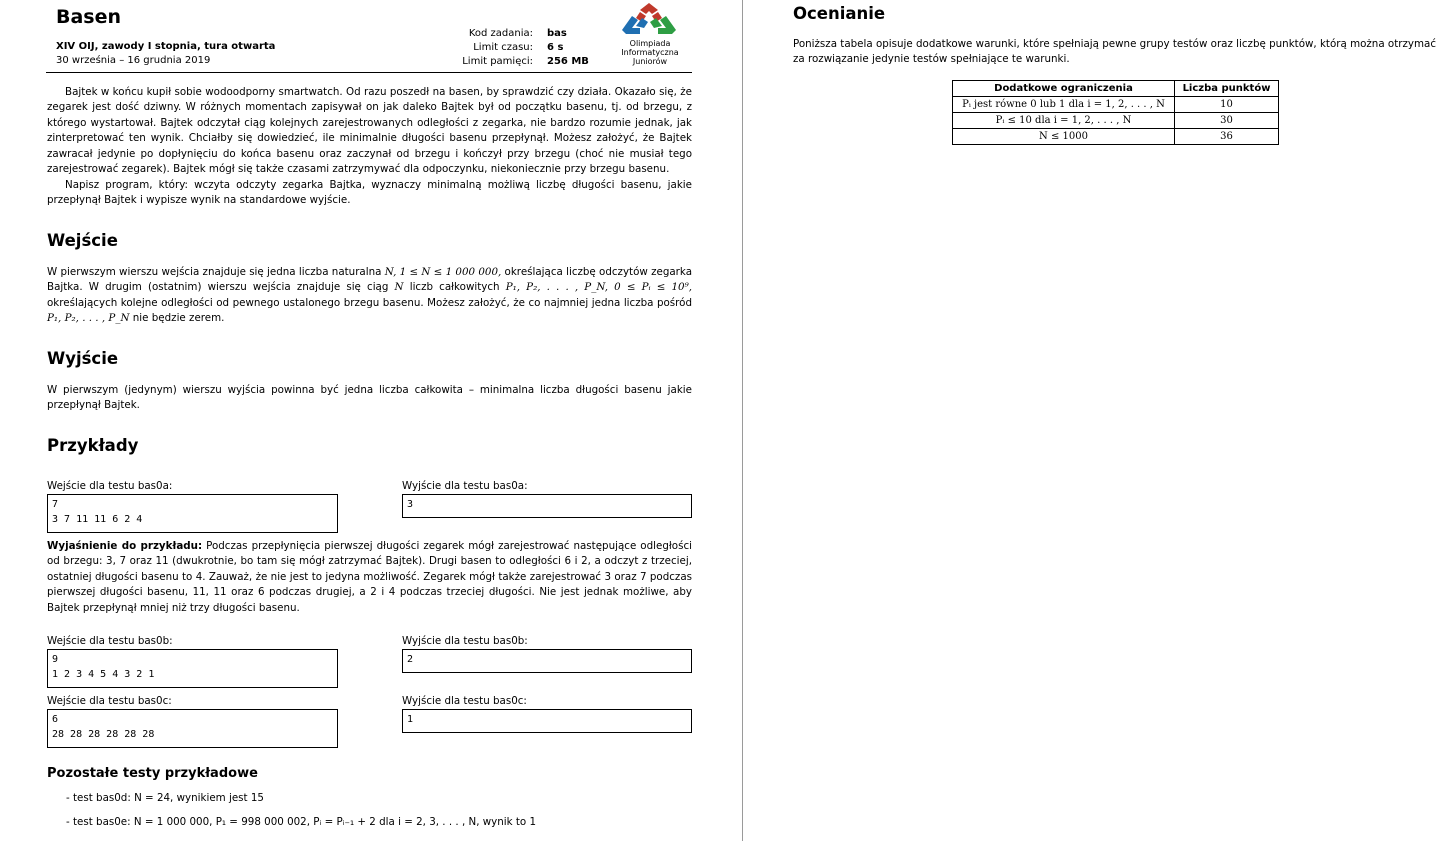 The image size is (1452, 841). What do you see at coordinates (500, 33) in the screenshot?
I see `meta-label-code: Kod zadania:` at bounding box center [500, 33].